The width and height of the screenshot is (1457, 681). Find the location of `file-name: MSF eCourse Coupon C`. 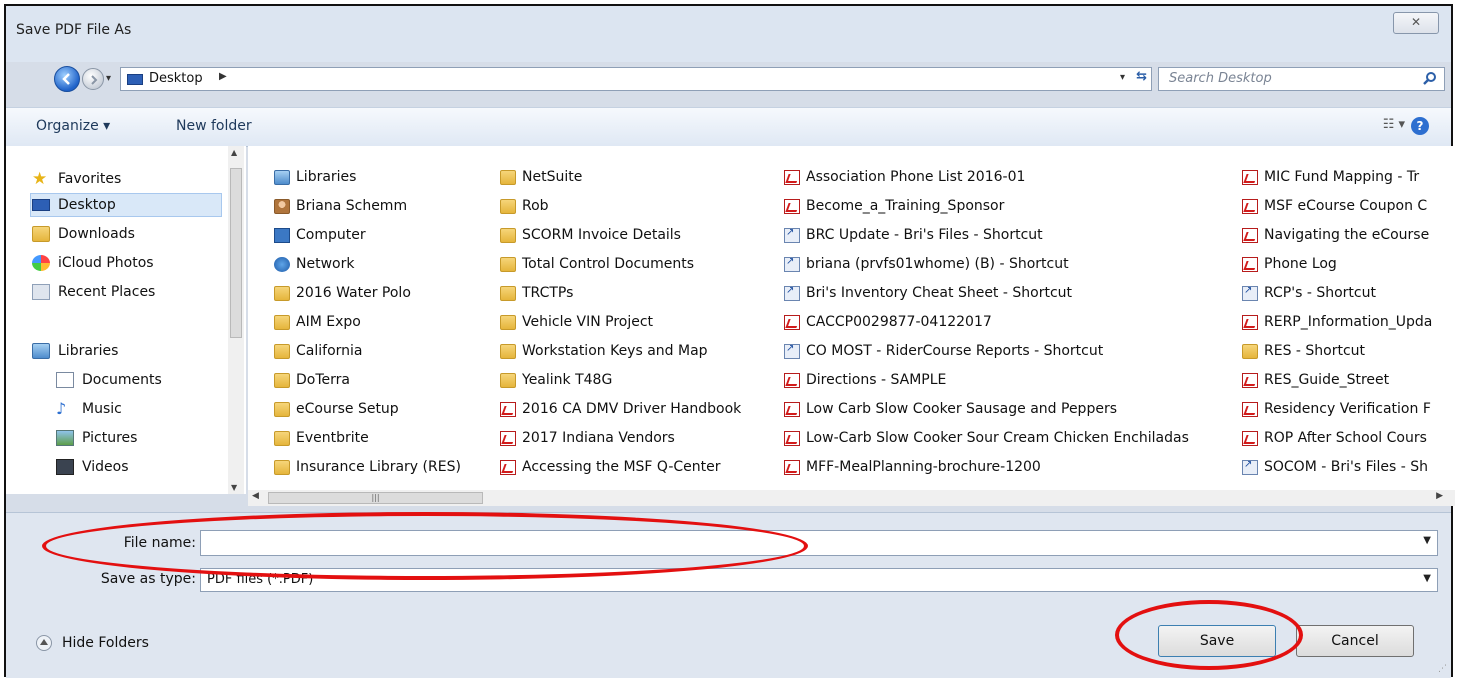

file-name: MSF eCourse Coupon C is located at coordinates (1346, 206).